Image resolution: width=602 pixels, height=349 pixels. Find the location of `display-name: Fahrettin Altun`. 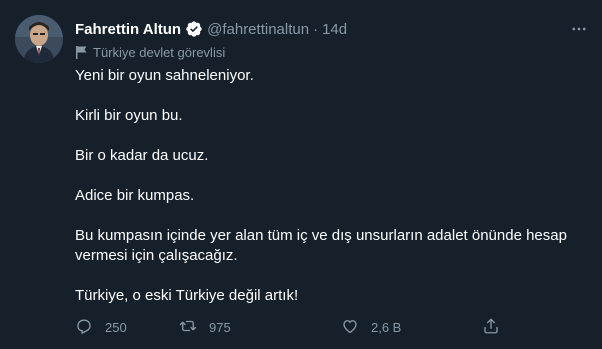

display-name: Fahrettin Altun is located at coordinates (128, 29).